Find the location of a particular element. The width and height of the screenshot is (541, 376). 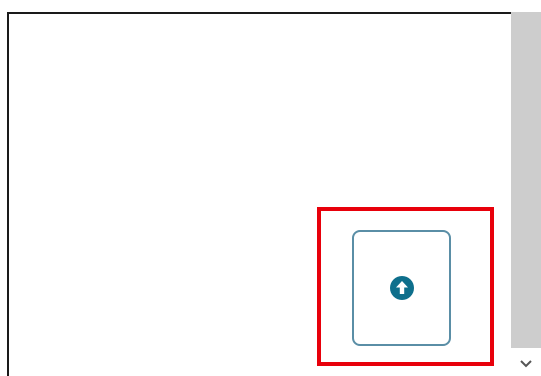

upload-button is located at coordinates (401, 288).